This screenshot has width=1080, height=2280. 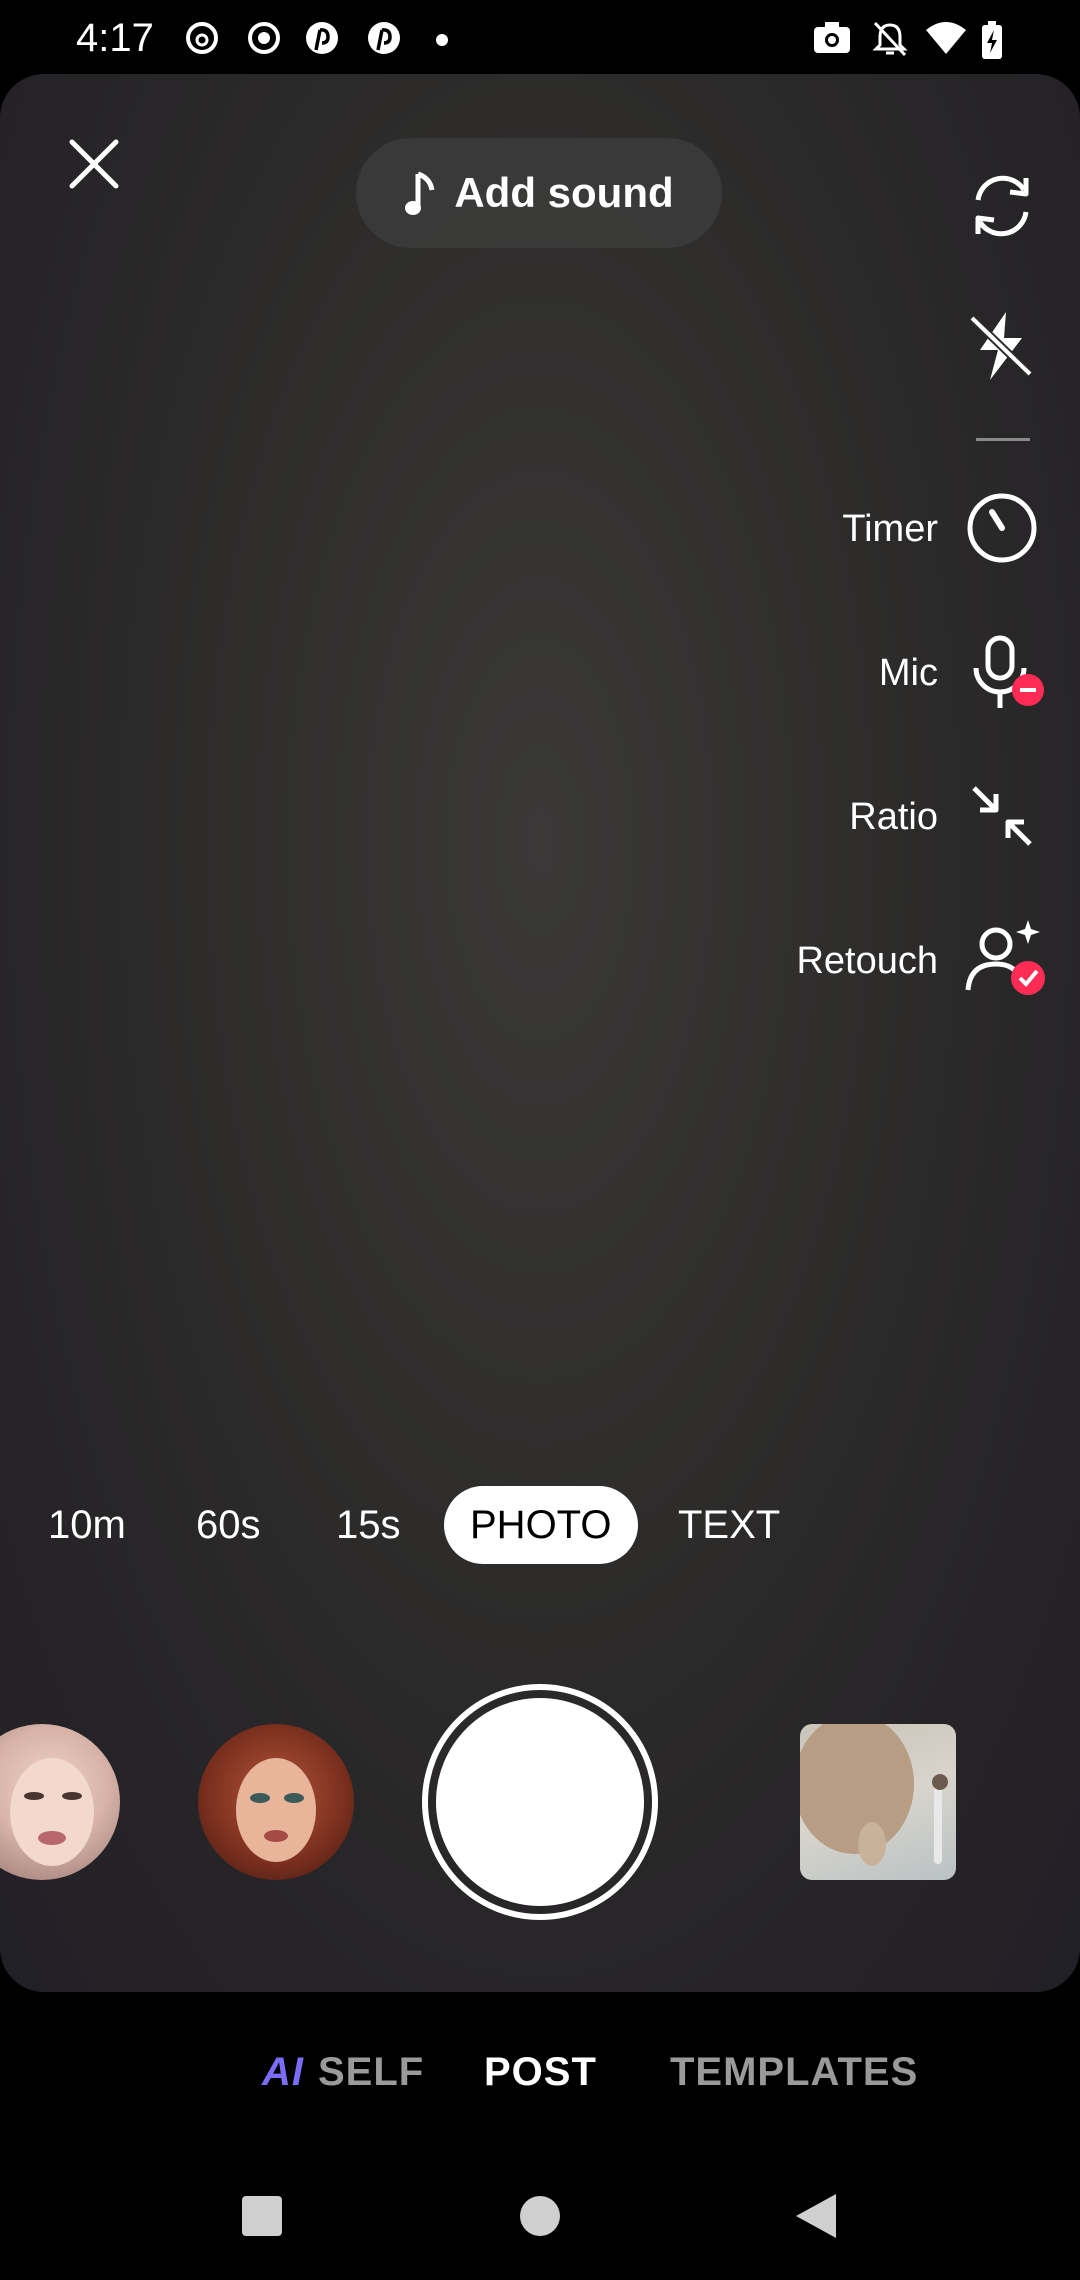 What do you see at coordinates (890, 39) in the screenshot?
I see `bell-off-icon` at bounding box center [890, 39].